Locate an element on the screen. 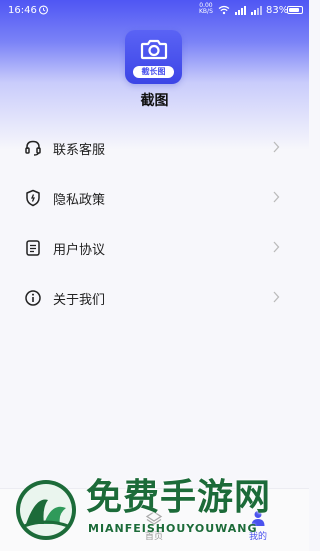 Image resolution: width=320 pixels, height=551 pixels. network-speed: 0.00 KB/S is located at coordinates (206, 9).